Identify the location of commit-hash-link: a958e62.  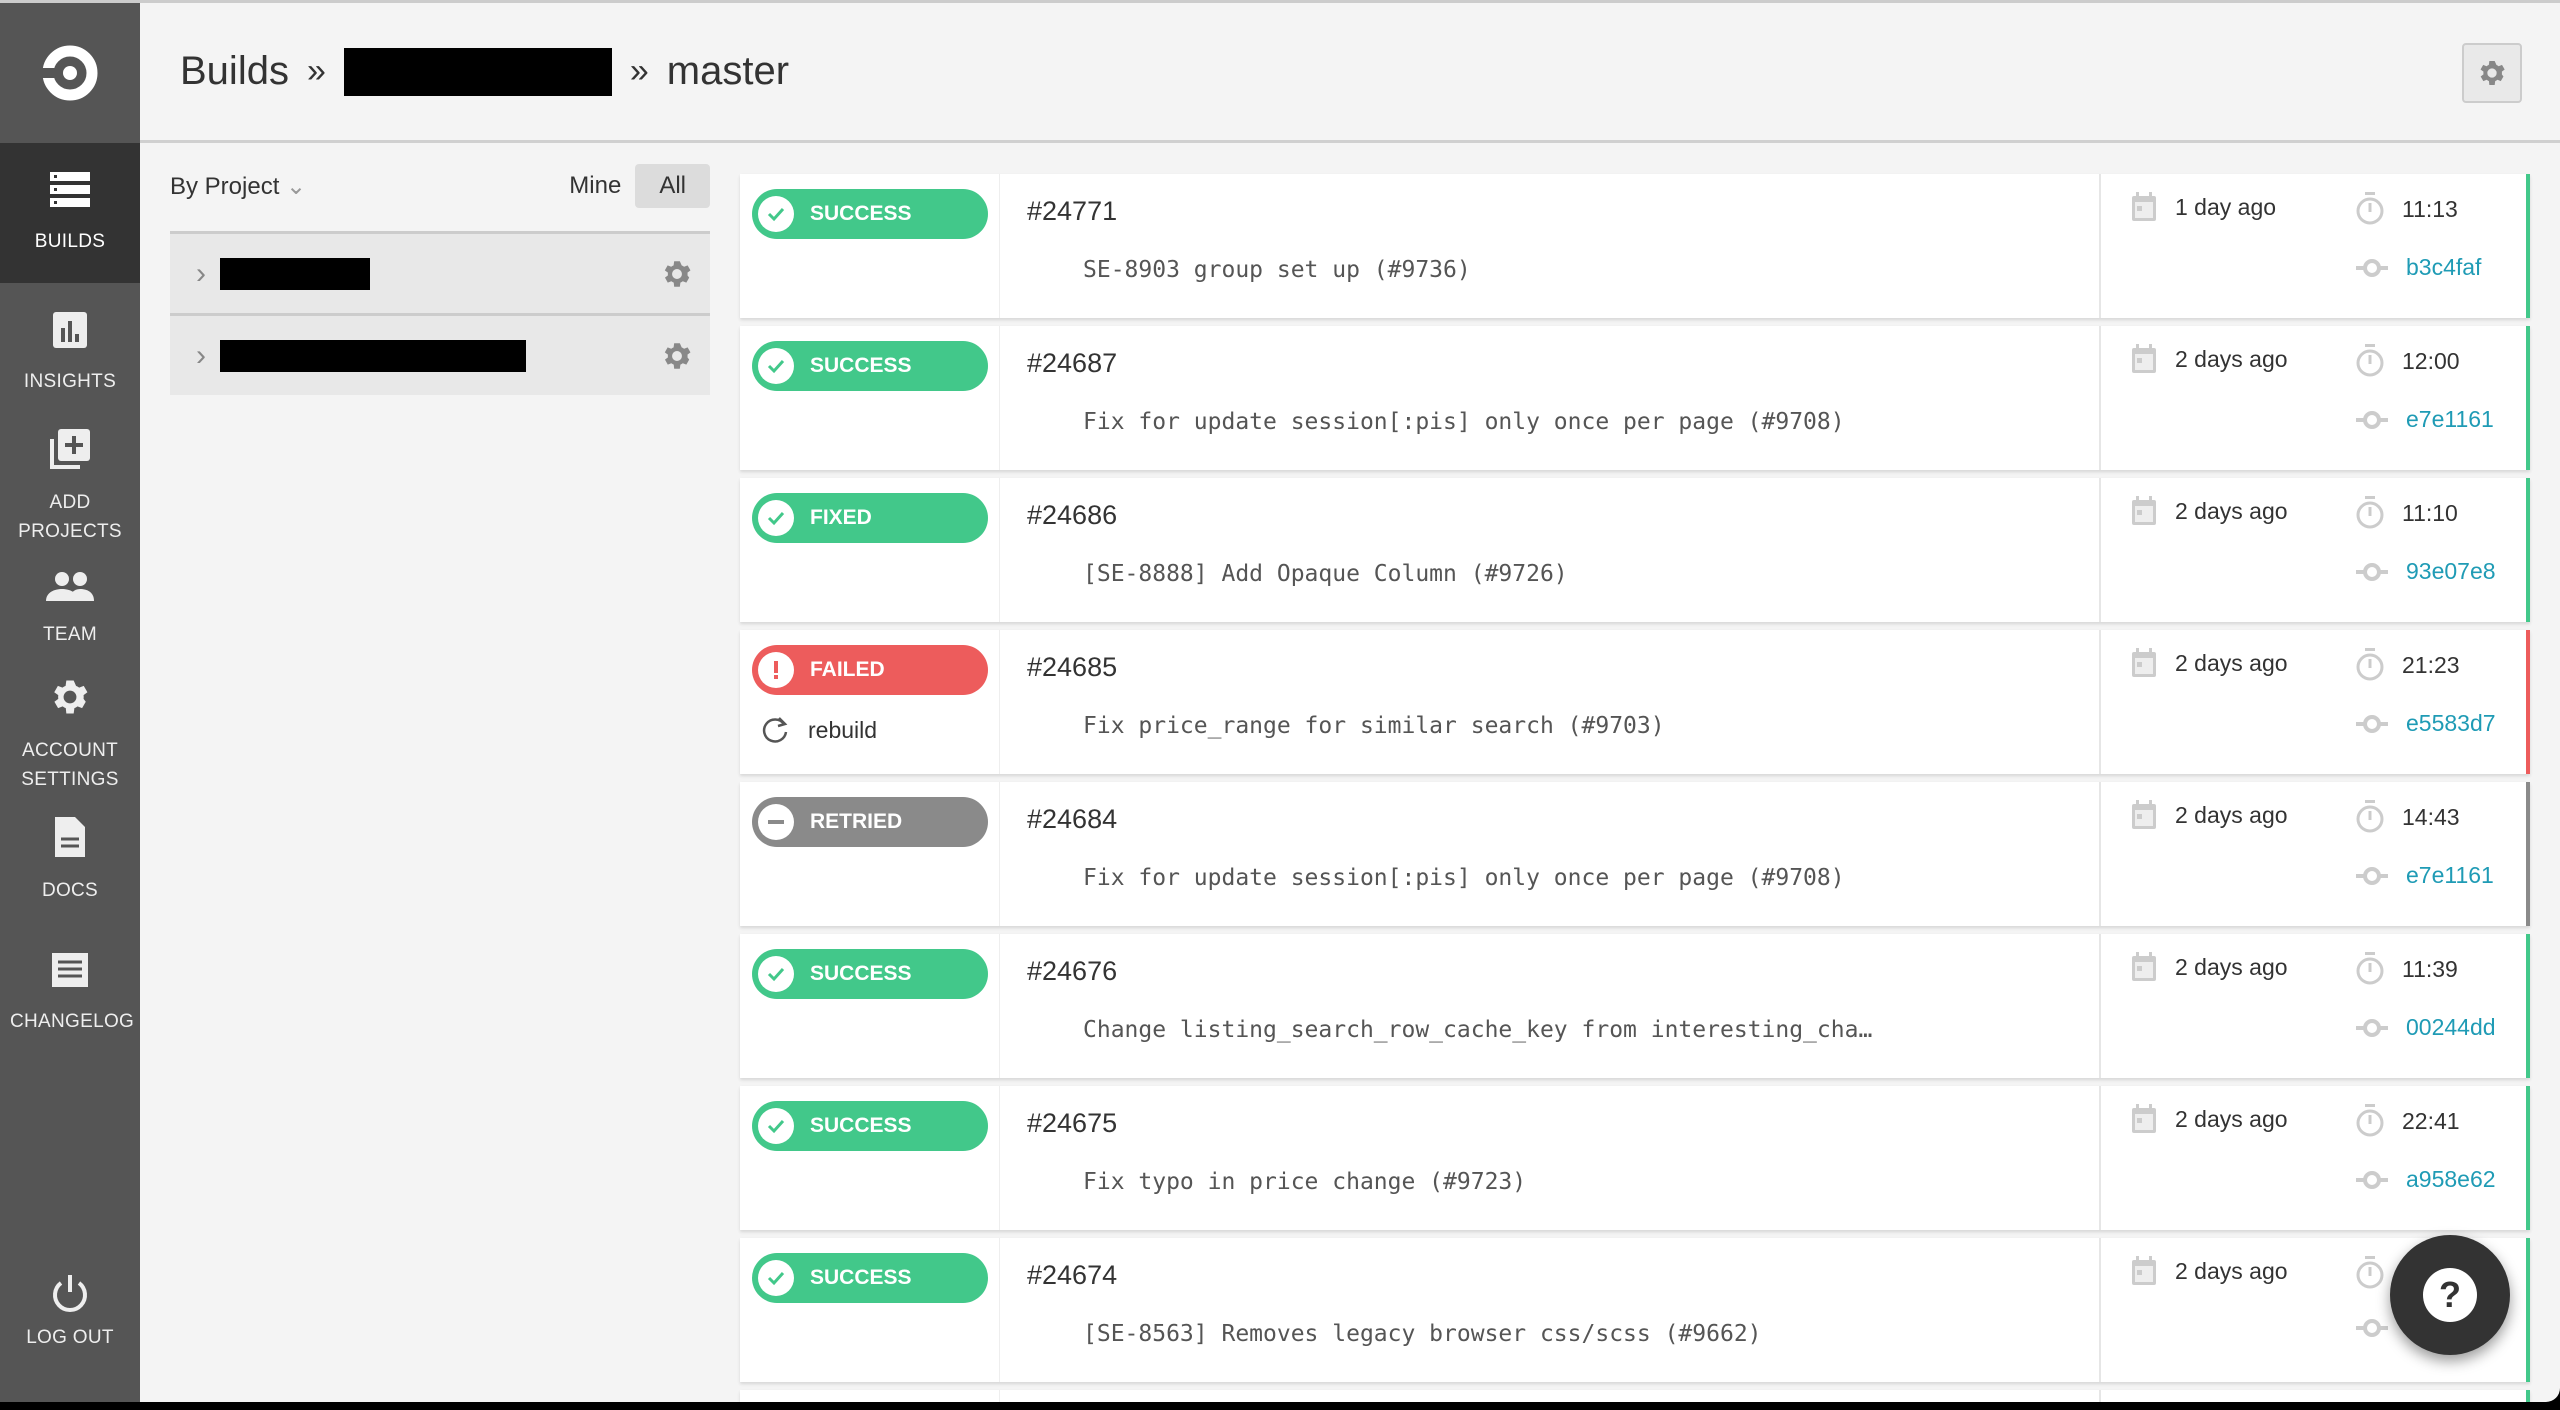
(2451, 1179).